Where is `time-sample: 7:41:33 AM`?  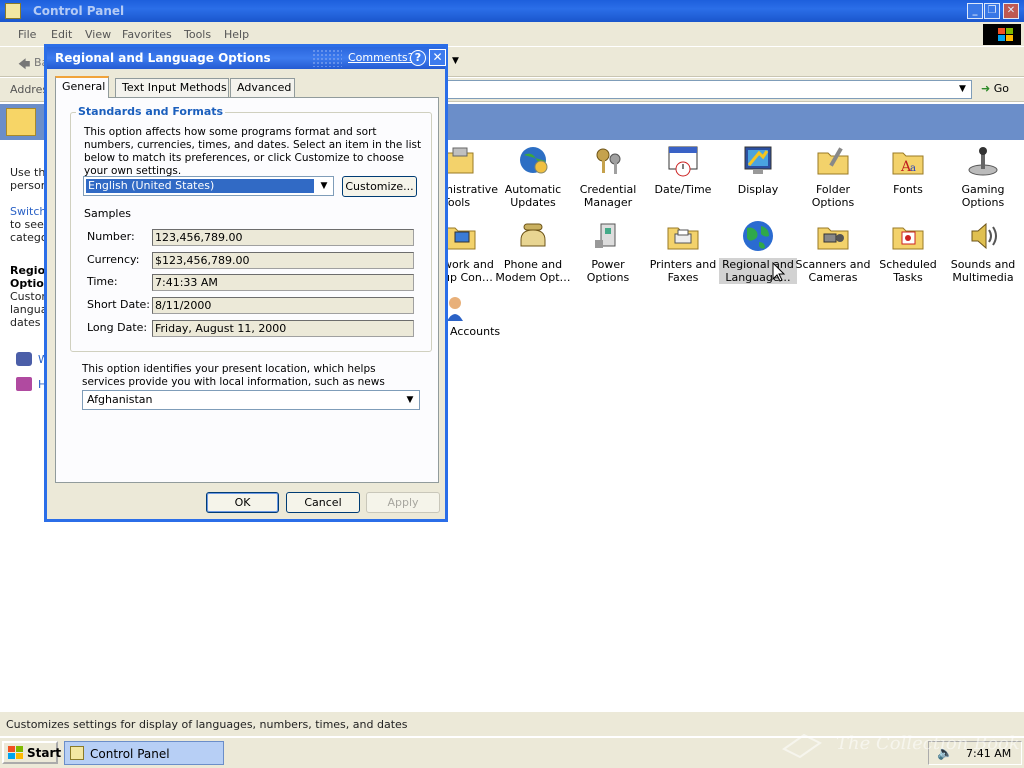
time-sample: 7:41:33 AM is located at coordinates (283, 282).